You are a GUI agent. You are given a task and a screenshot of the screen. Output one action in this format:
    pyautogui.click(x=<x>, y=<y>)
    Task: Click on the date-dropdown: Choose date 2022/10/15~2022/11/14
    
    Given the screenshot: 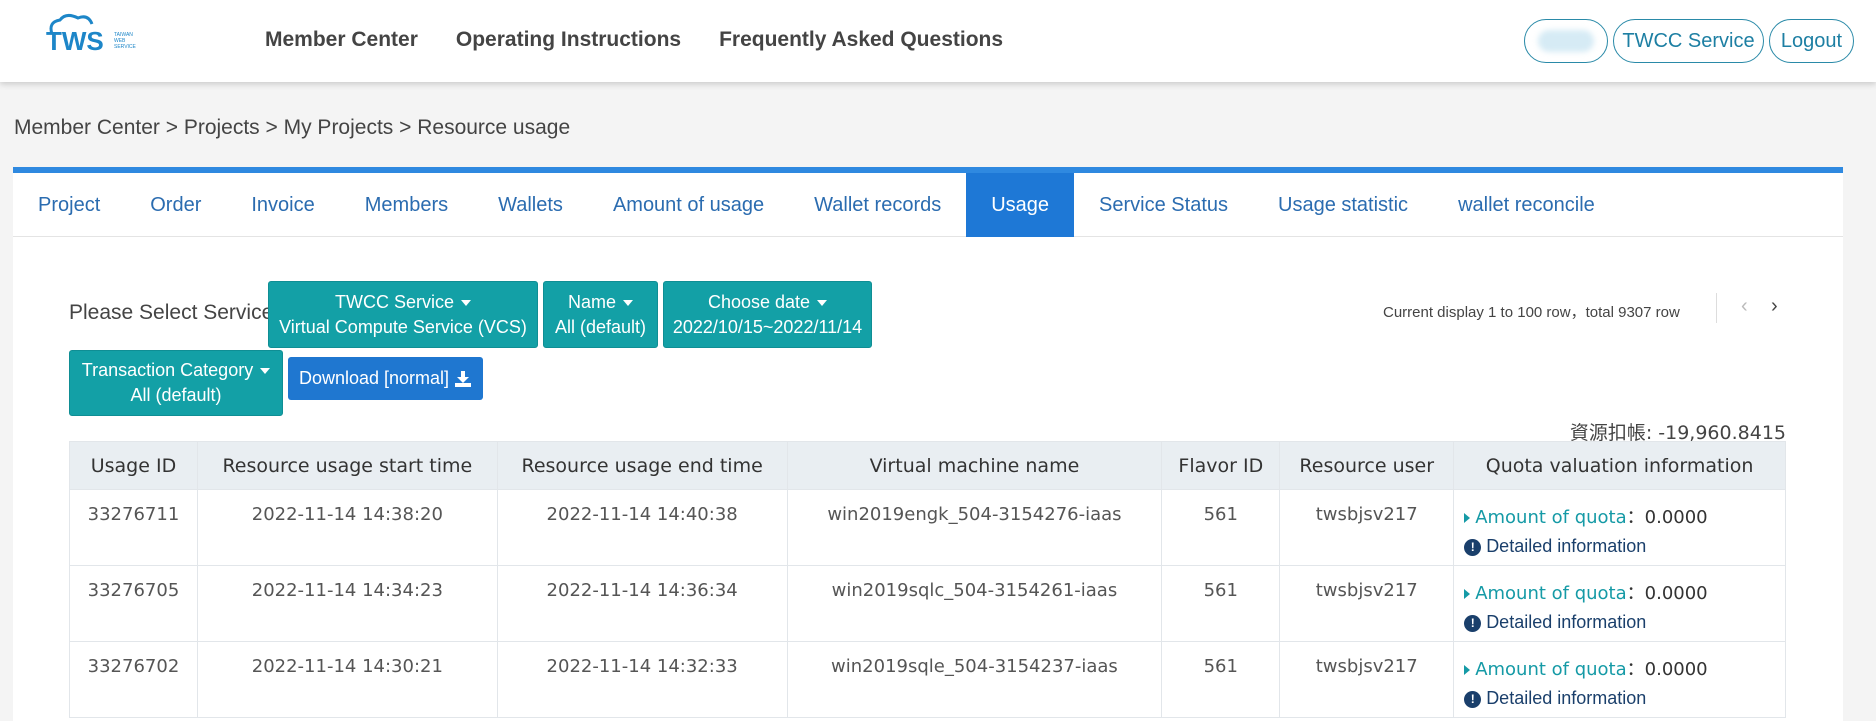 What is the action you would take?
    pyautogui.click(x=767, y=314)
    